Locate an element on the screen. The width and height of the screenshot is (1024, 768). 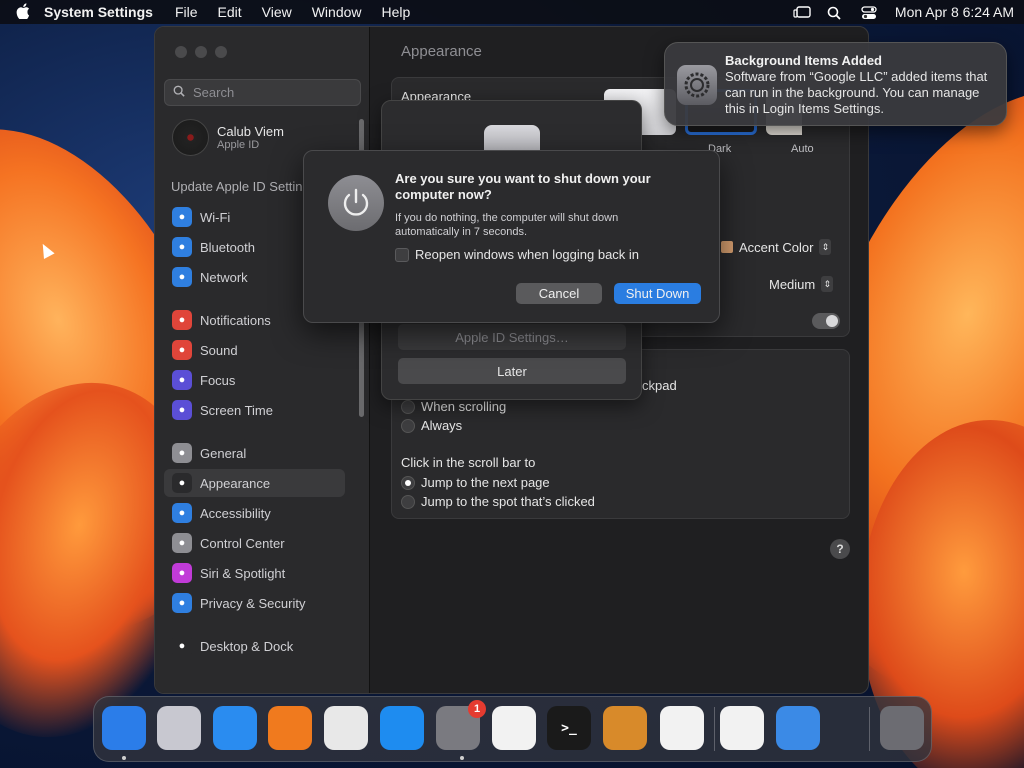
sidebar-item-control-center: ● Control Center is located at coordinates (254, 543).